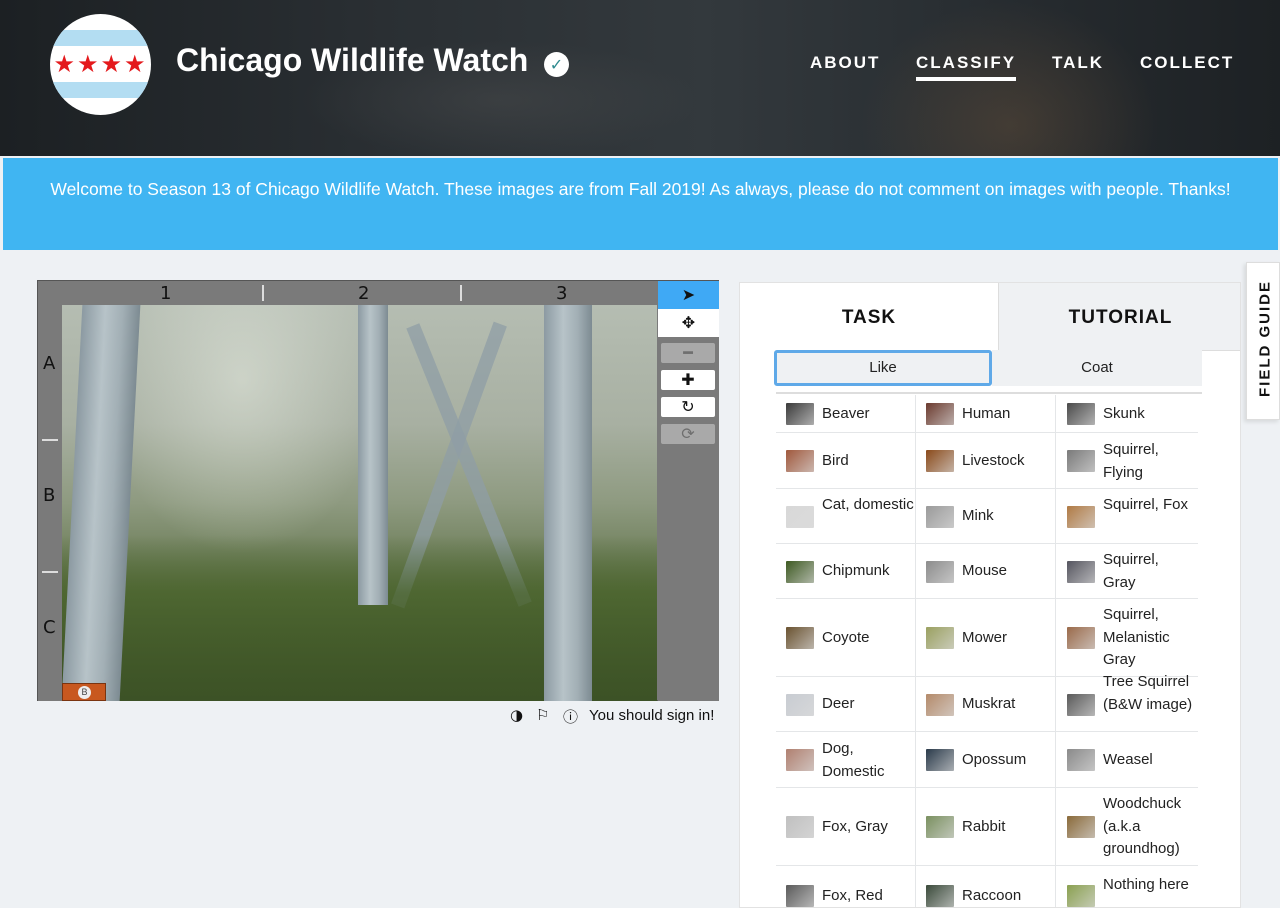 Image resolution: width=1280 pixels, height=908 pixels. I want to click on zoom-in-icon: ✚, so click(688, 380).